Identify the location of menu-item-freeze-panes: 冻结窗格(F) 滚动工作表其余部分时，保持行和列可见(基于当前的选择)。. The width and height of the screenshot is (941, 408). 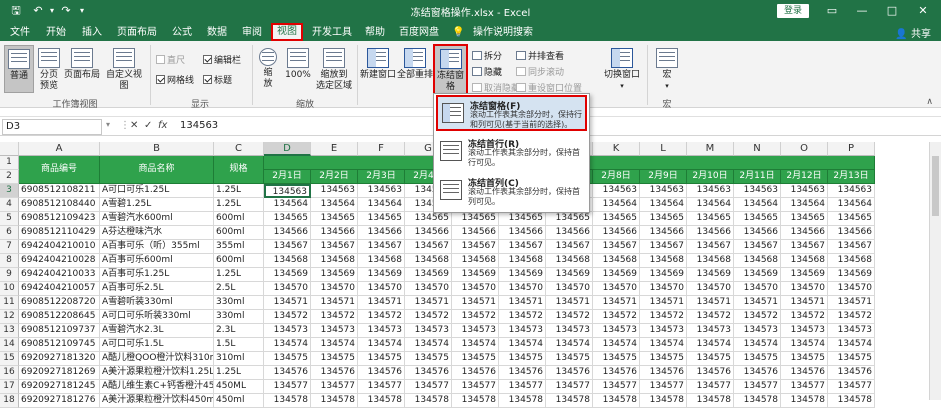
(511, 113).